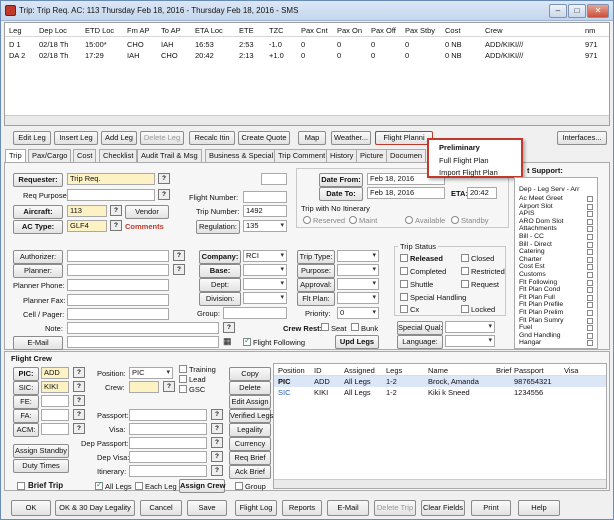 This screenshot has height=520, width=614. Describe the element at coordinates (307, 220) in the screenshot. I see `reserved-radio` at that location.